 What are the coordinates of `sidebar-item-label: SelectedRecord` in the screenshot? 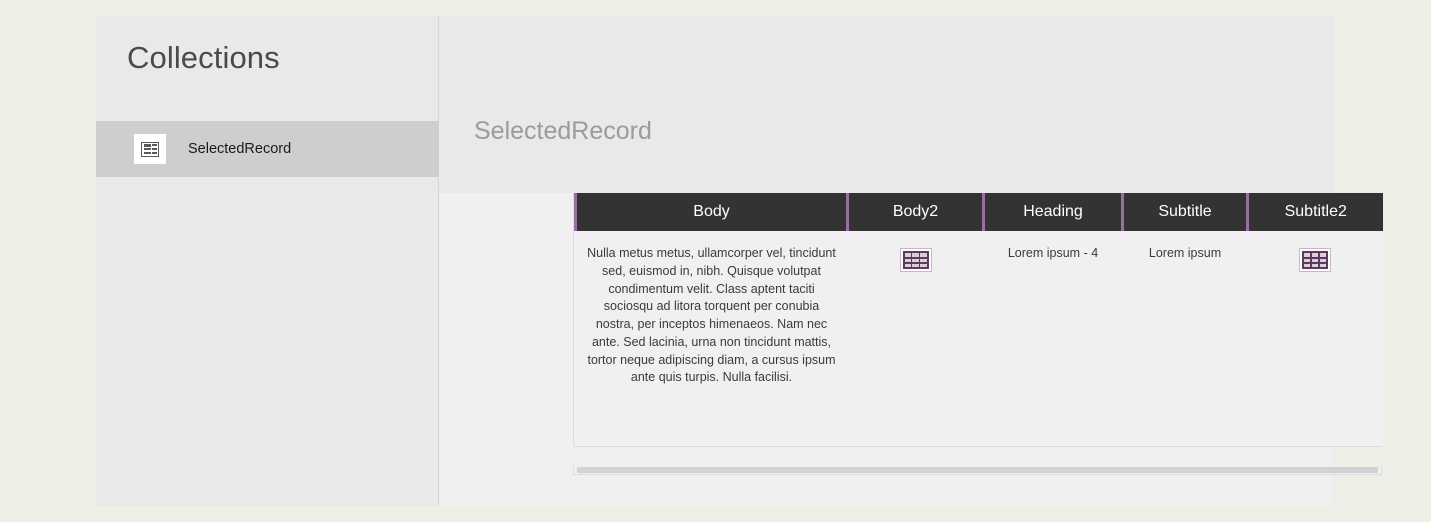 It's located at (240, 149).